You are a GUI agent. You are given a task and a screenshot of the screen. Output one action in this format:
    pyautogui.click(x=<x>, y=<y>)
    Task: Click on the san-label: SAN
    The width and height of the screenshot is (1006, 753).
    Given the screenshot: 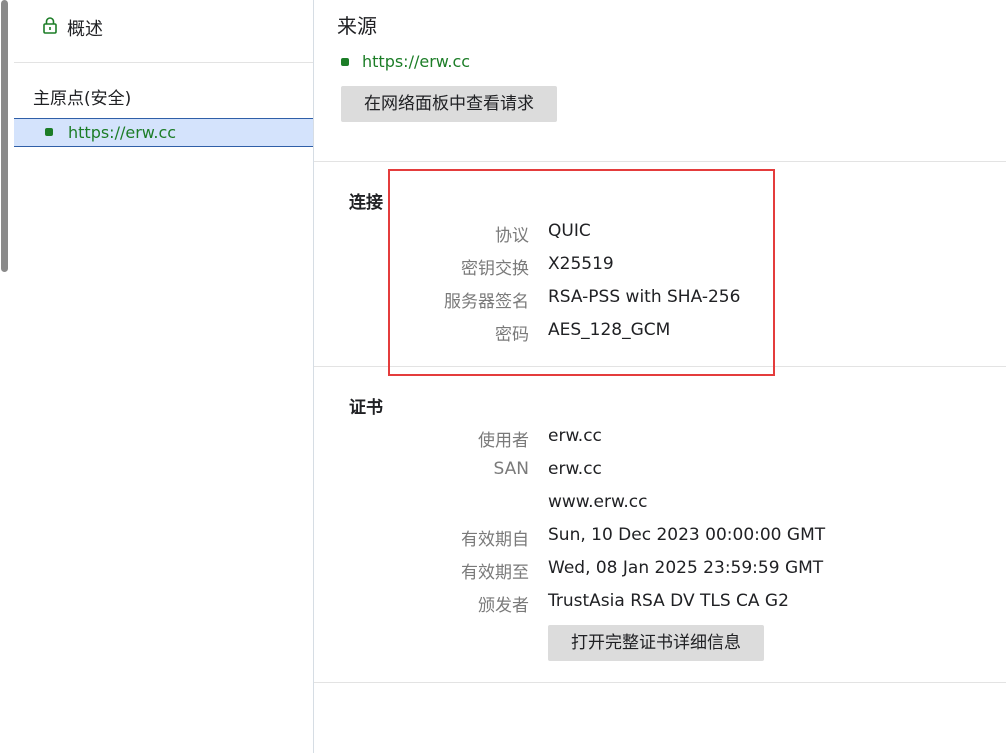 What is the action you would take?
    pyautogui.click(x=511, y=469)
    